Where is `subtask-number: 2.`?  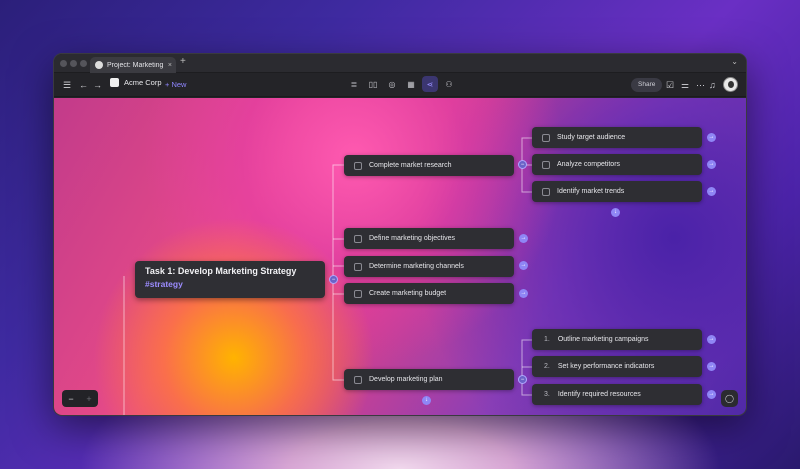 subtask-number: 2. is located at coordinates (547, 366).